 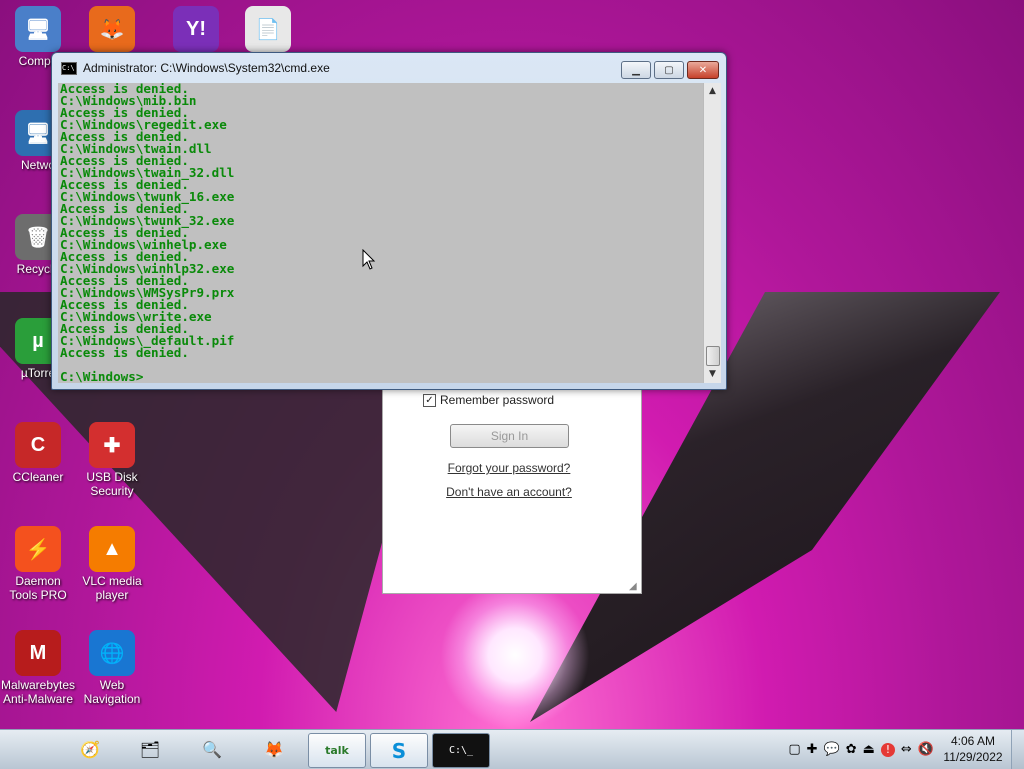 I want to click on gtalk-icon: talk, so click(x=337, y=750).